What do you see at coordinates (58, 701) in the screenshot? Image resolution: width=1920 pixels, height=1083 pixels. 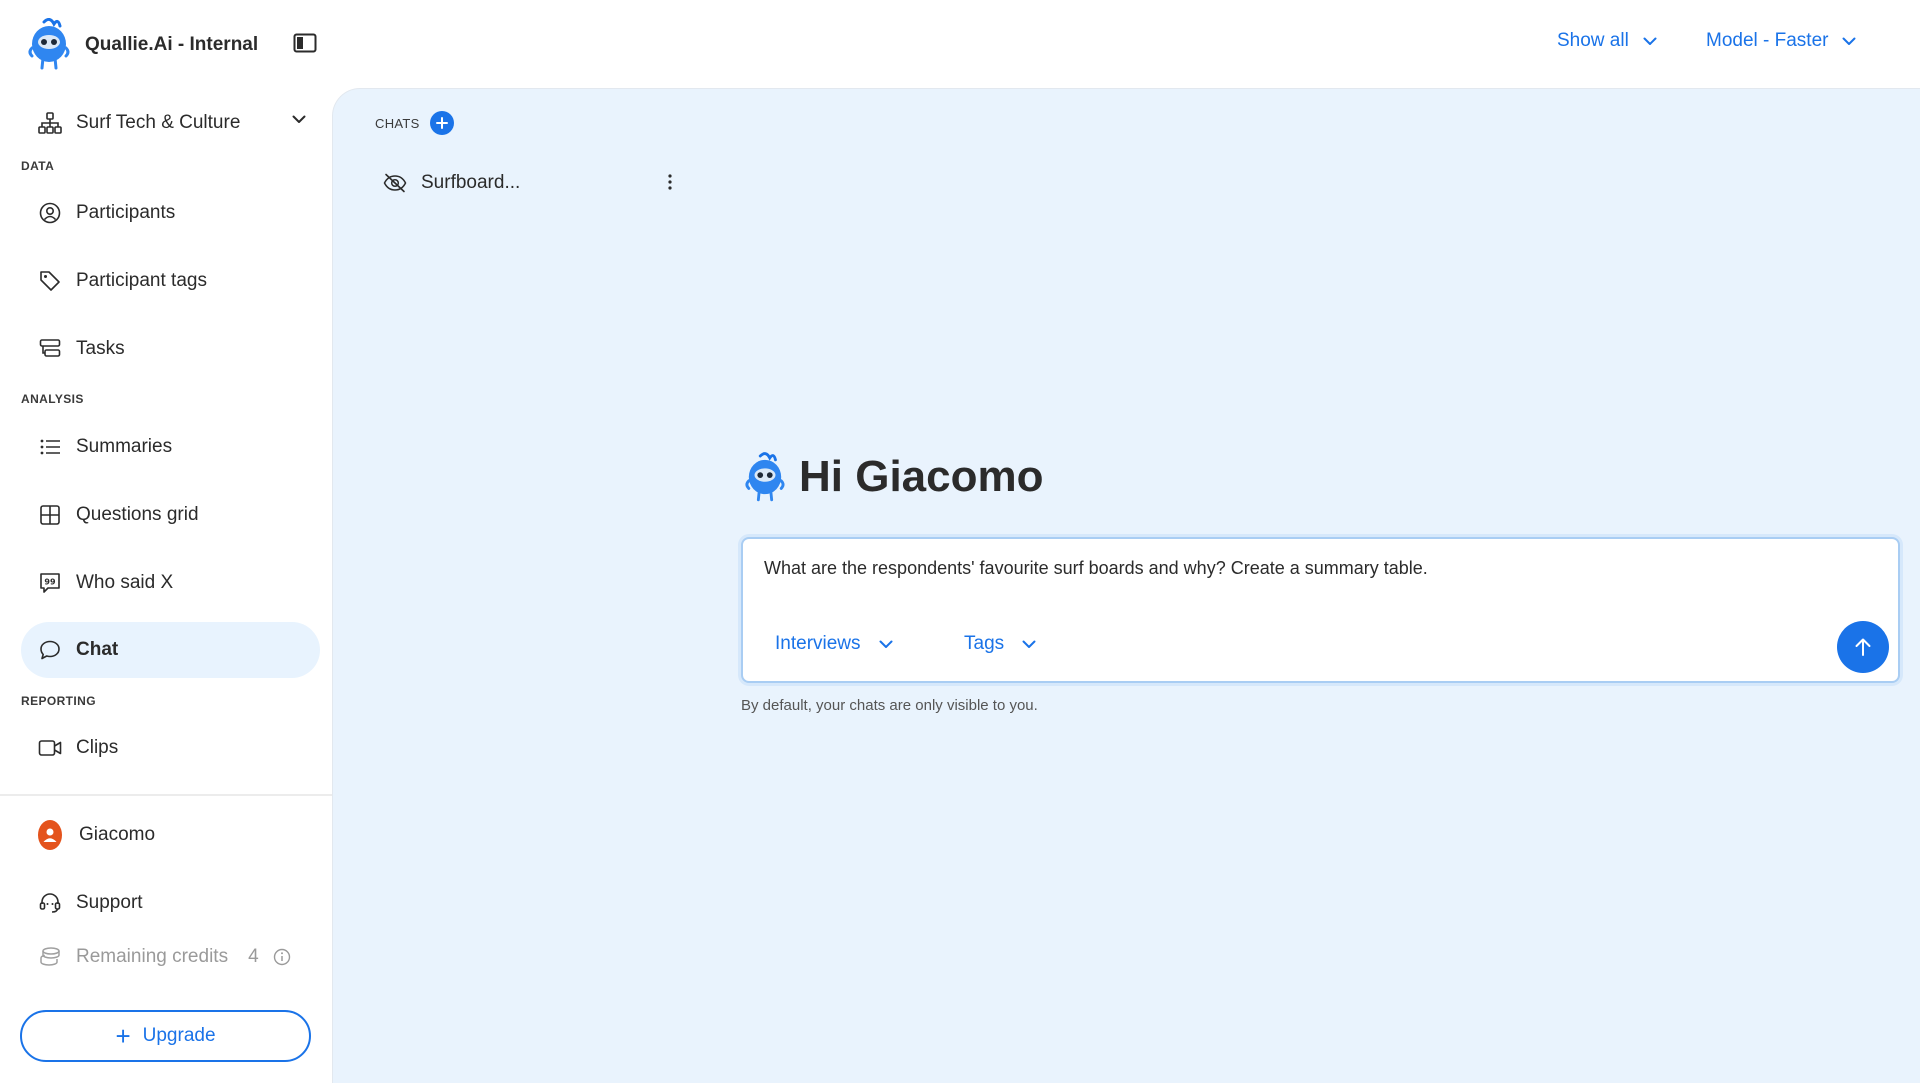 I see `section-label-reporting: REPORTING` at bounding box center [58, 701].